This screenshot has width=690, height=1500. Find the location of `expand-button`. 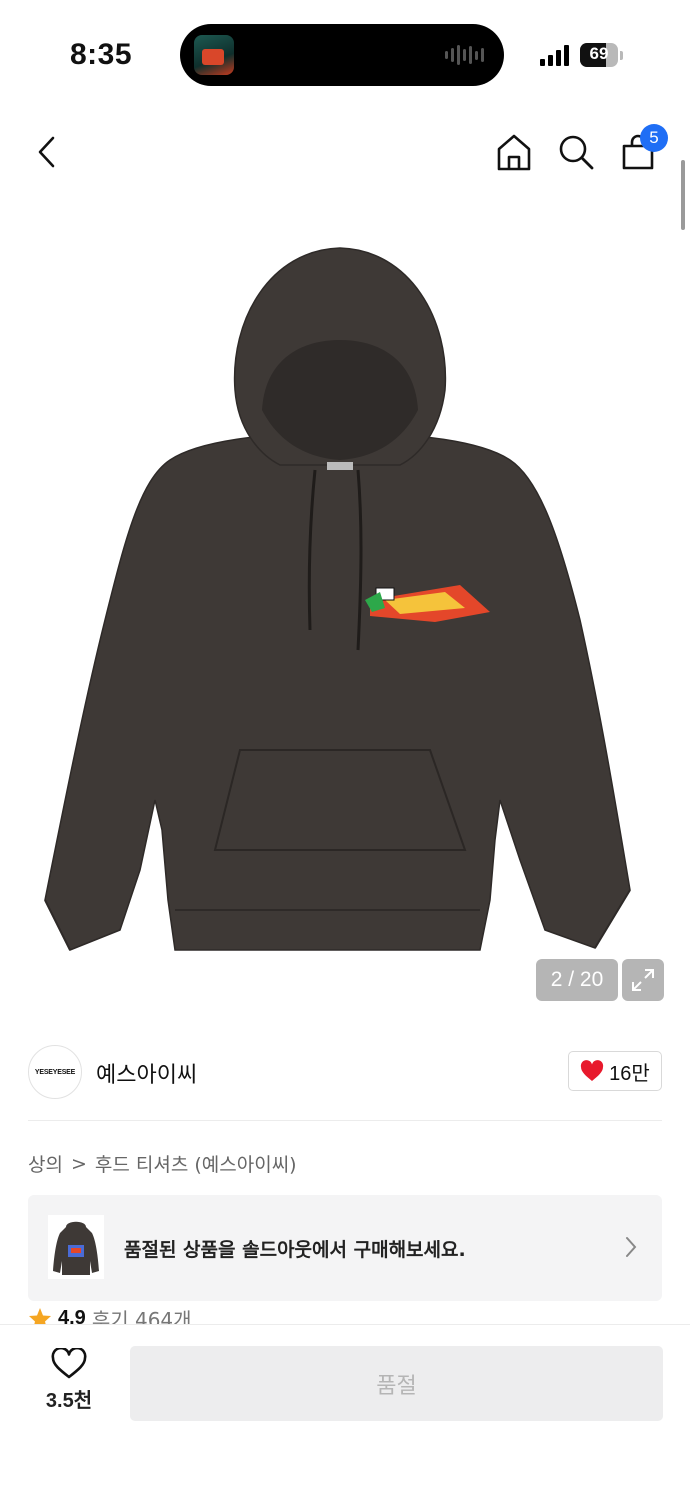

expand-button is located at coordinates (643, 980).